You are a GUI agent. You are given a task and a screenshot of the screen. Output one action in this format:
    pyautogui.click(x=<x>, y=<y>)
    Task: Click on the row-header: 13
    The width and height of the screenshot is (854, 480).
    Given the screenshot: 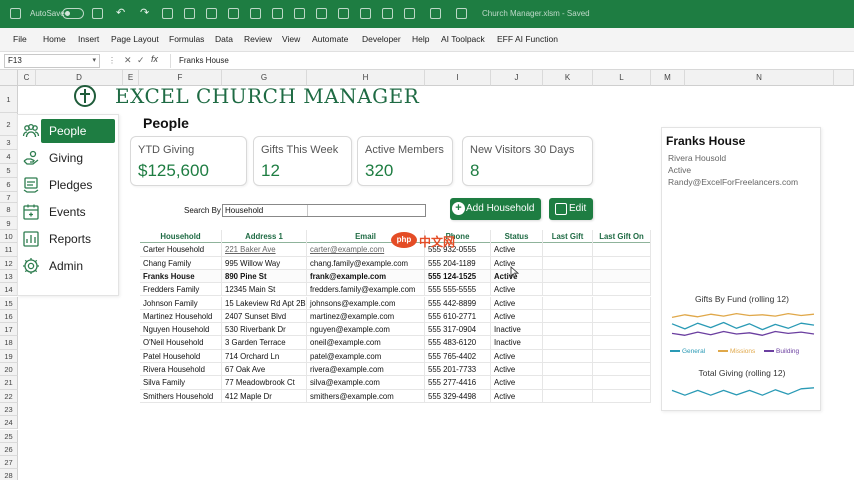 What is the action you would take?
    pyautogui.click(x=9, y=276)
    